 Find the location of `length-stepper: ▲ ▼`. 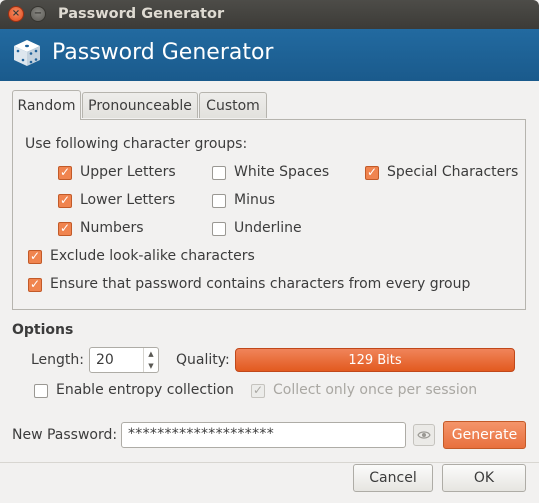

length-stepper: ▲ ▼ is located at coordinates (150, 360).